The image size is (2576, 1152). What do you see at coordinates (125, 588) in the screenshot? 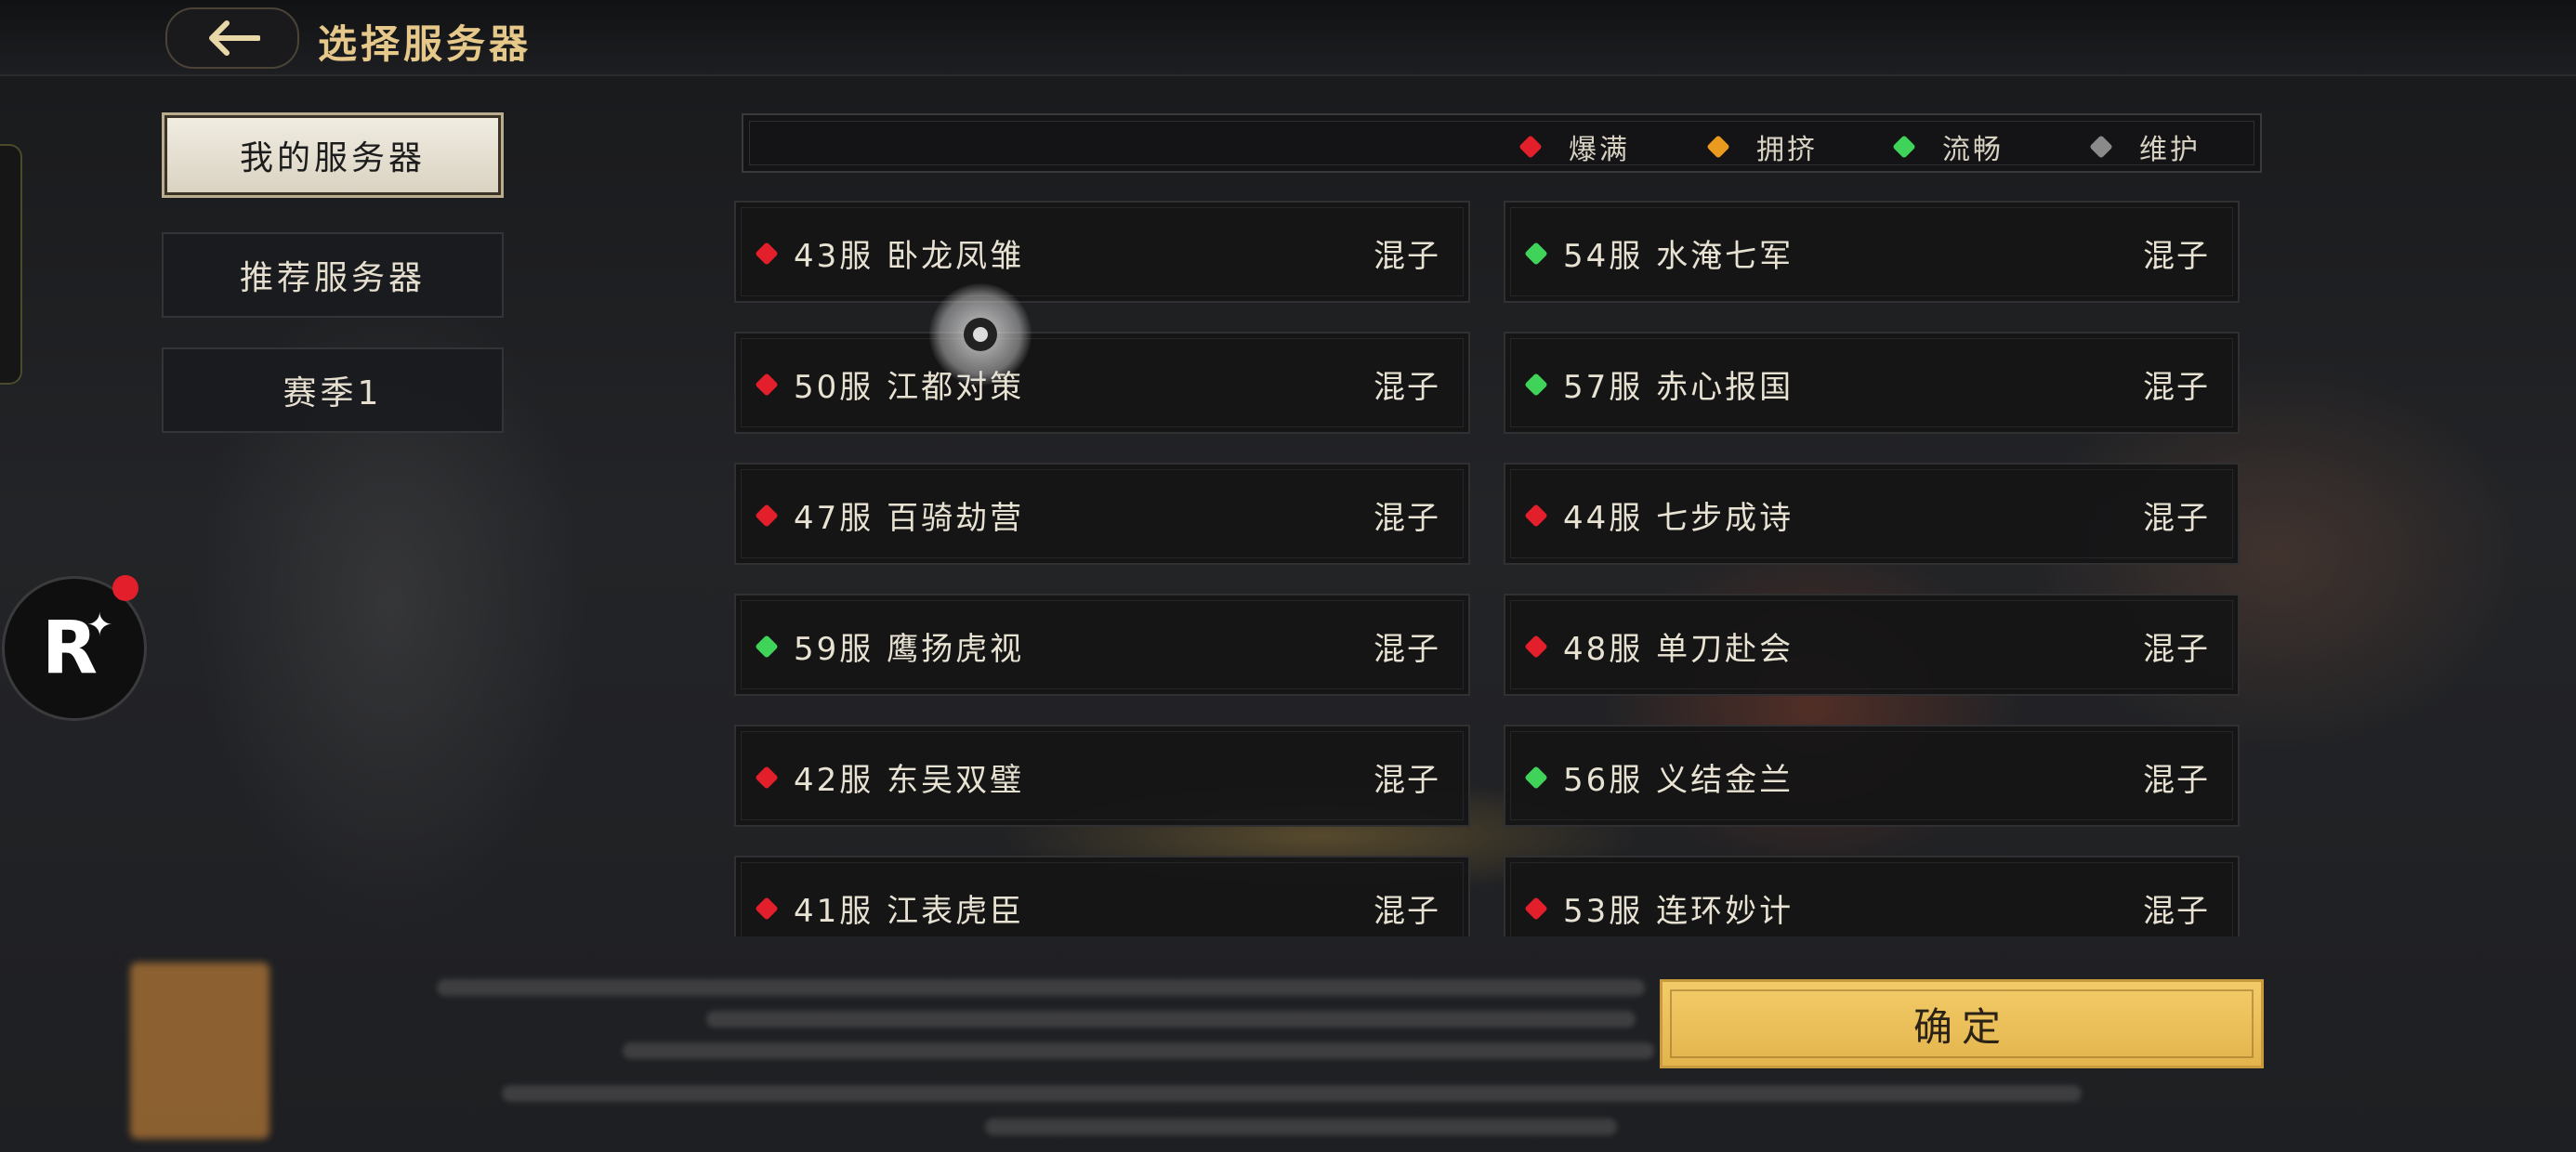
I see `notification-dot` at bounding box center [125, 588].